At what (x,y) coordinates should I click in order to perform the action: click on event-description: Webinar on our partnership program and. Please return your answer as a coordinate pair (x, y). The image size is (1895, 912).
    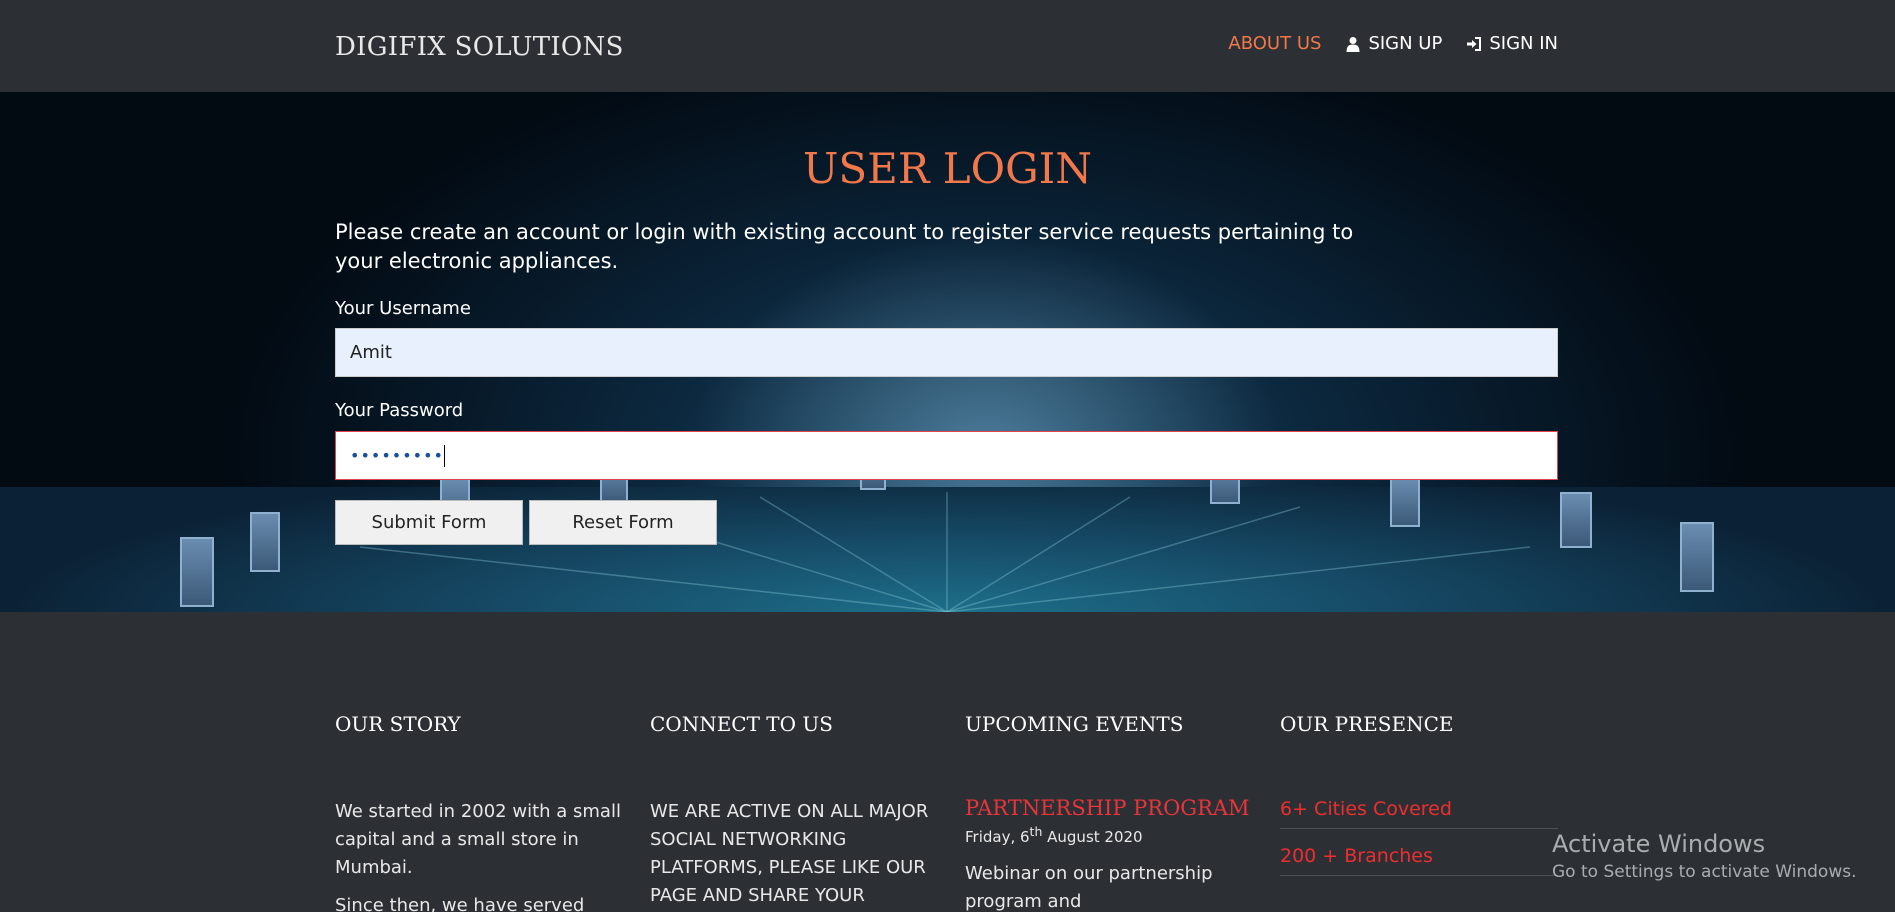
    Looking at the image, I should click on (1089, 887).